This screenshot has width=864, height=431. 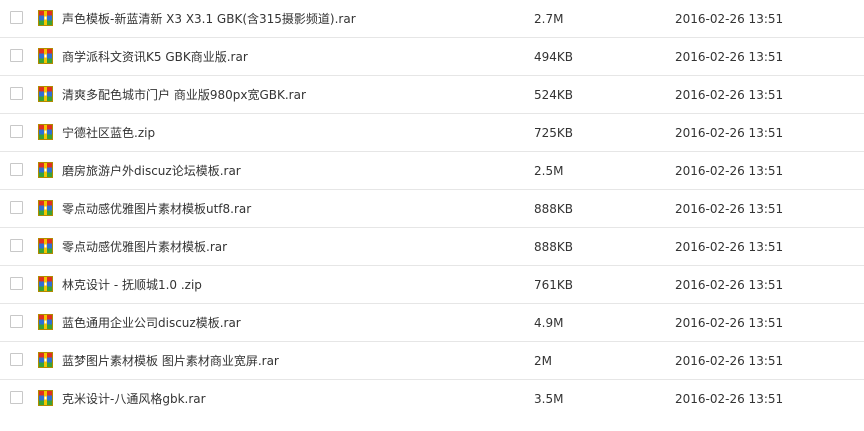 What do you see at coordinates (144, 247) in the screenshot?
I see `file-name-link: 零点动感优雅图片素材模板.rar` at bounding box center [144, 247].